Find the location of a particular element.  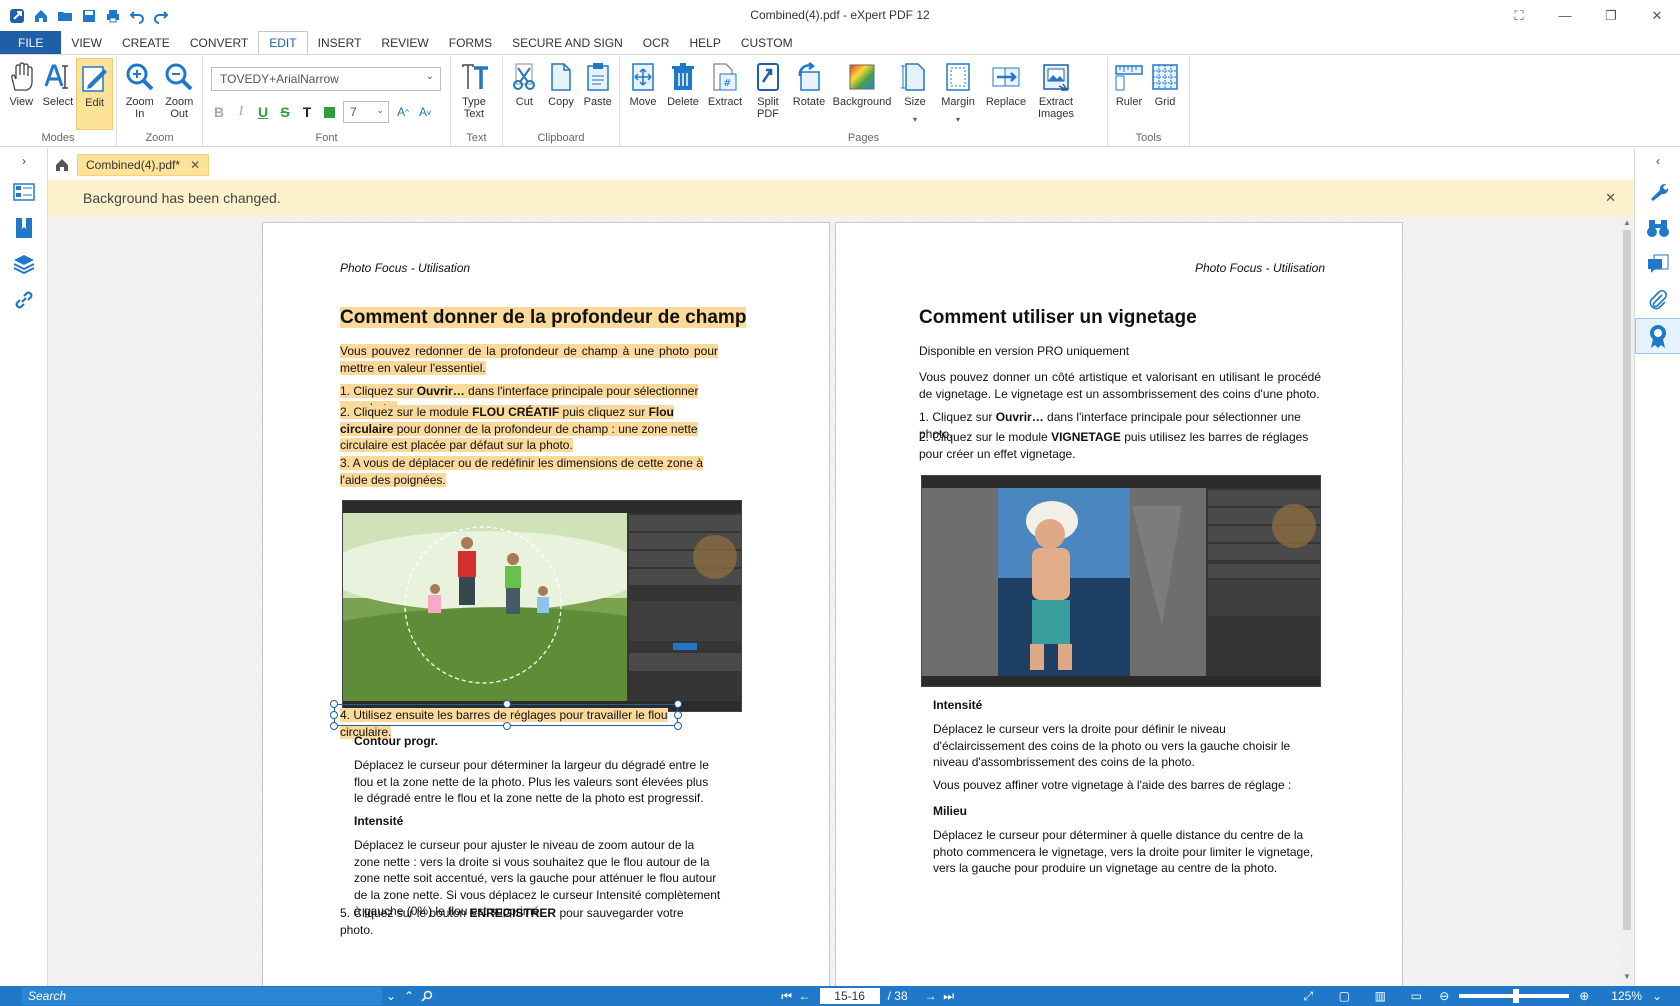

menu-edit: EDIT is located at coordinates (283, 42).